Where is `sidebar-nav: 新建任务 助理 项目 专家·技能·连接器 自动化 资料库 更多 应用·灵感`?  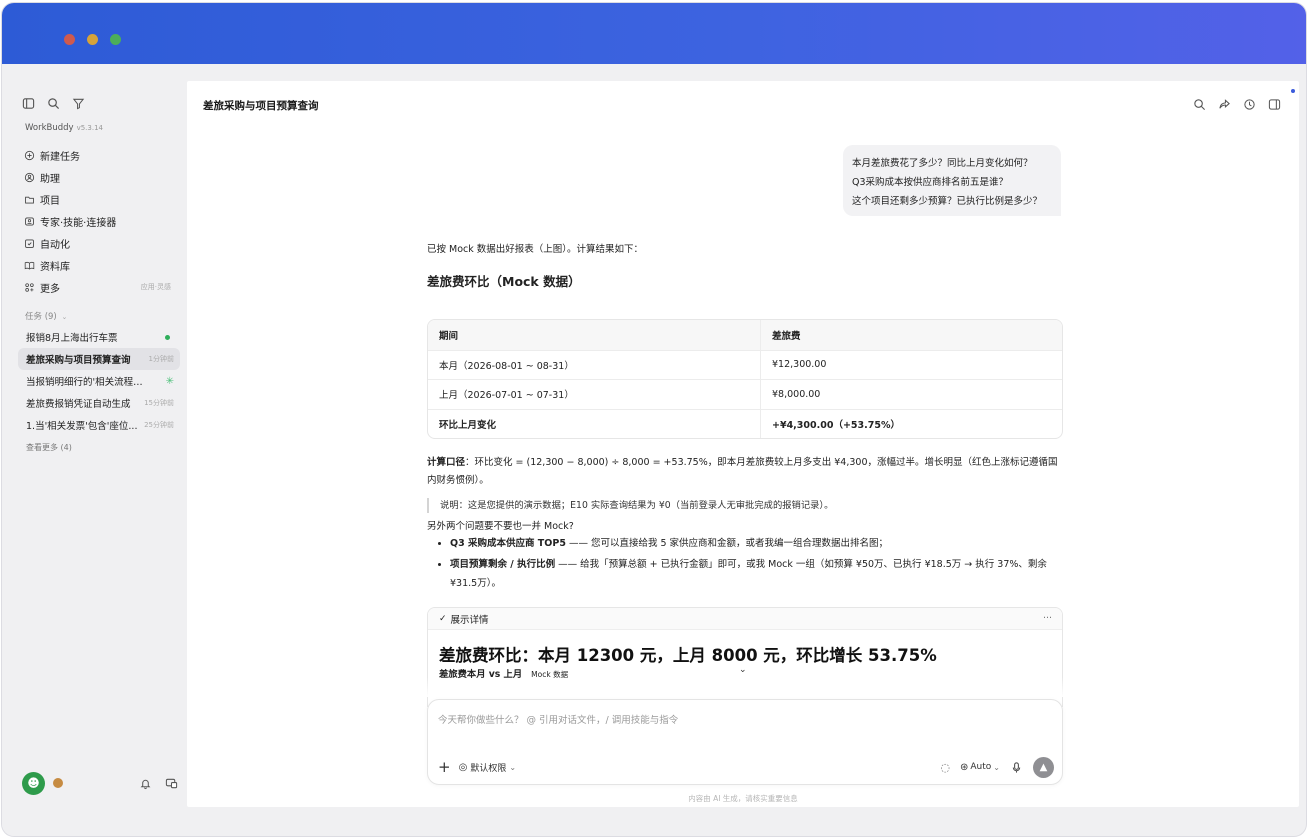
sidebar-nav: 新建任务 助理 项目 专家·技能·连接器 自动化 资料库 更多 应用·灵感 is located at coordinates (103, 221).